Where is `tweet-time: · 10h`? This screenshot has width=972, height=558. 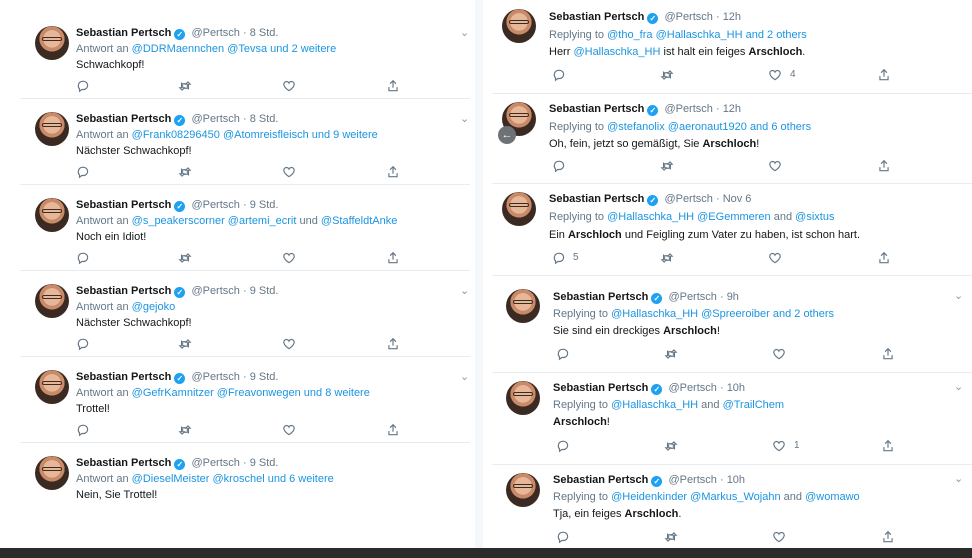 tweet-time: · 10h is located at coordinates (732, 480).